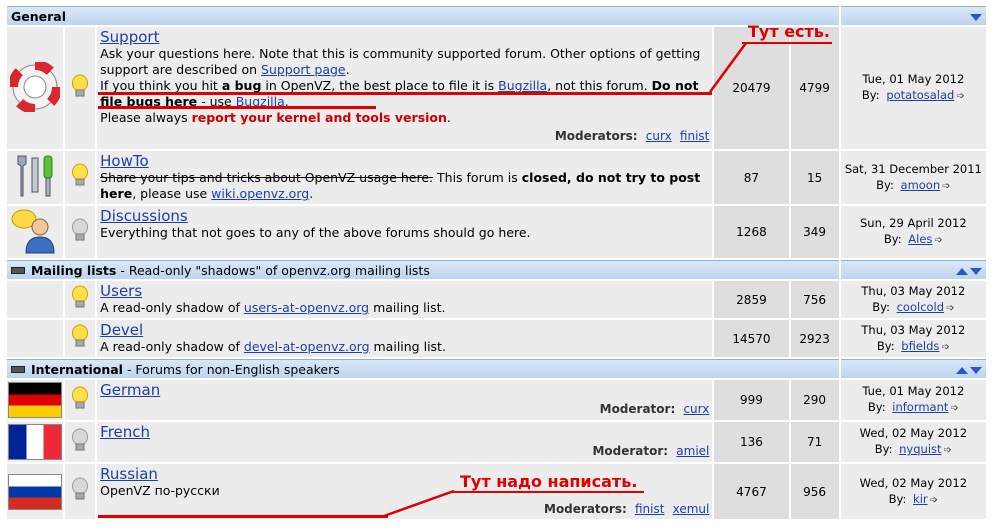 Image resolution: width=993 pixels, height=528 pixels. Describe the element at coordinates (35, 491) in the screenshot. I see `russia-flag-icon` at that location.